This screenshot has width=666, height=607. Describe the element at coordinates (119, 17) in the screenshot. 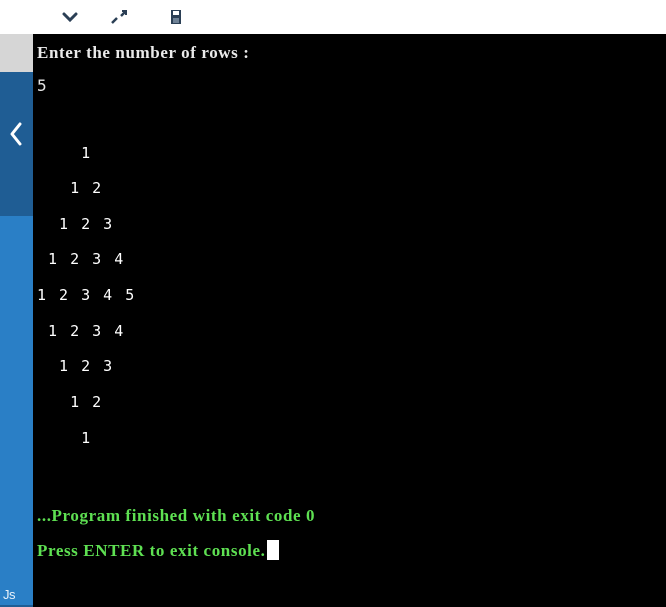

I see `expand-icon` at that location.